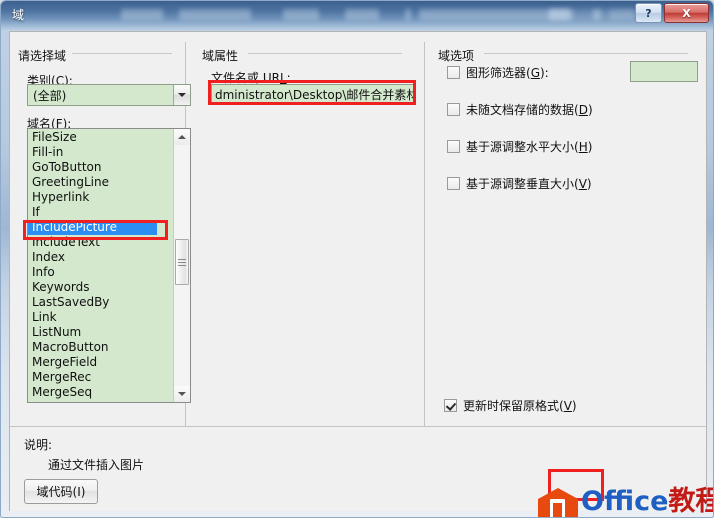 The height and width of the screenshot is (518, 714). Describe the element at coordinates (61, 491) in the screenshot. I see `field-codes-button: 域代码(I)` at that location.